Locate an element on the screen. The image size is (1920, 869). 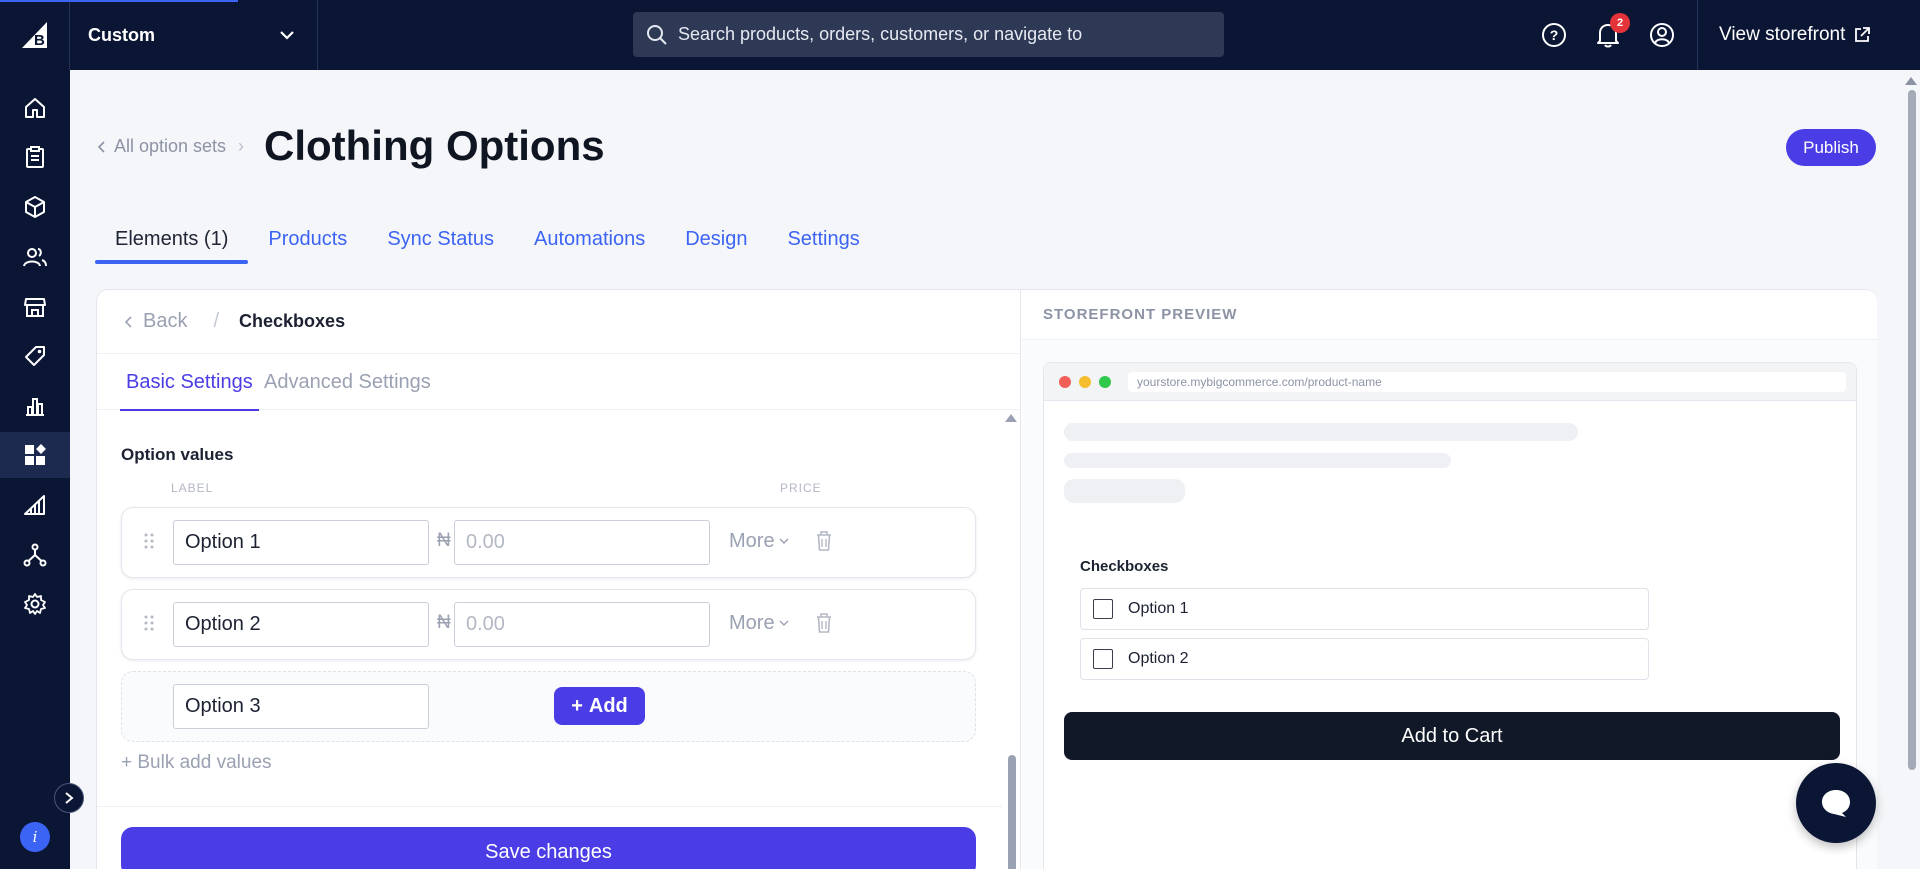
tab-elements: Elements (1) is located at coordinates (172, 242).